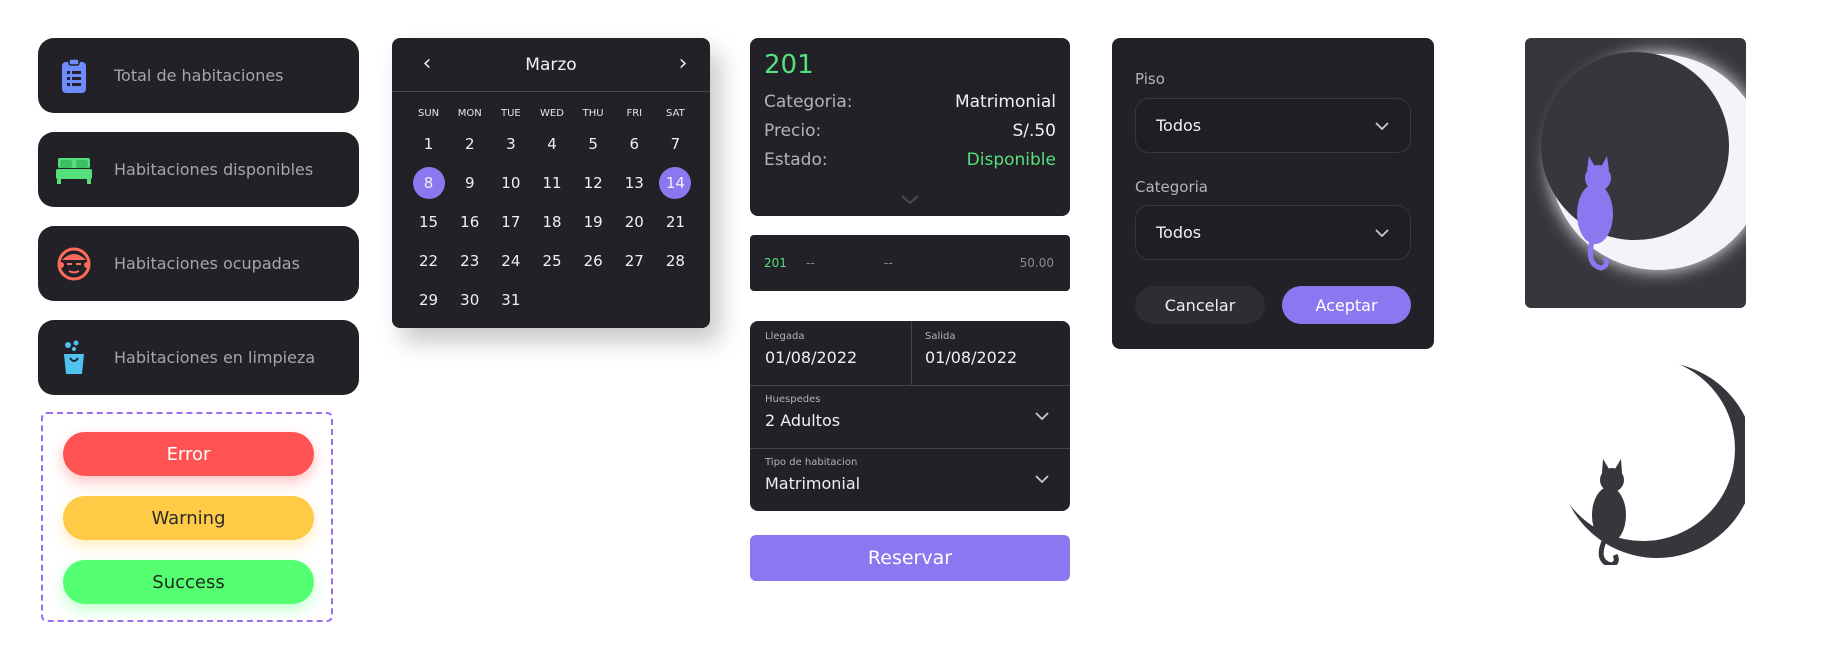  What do you see at coordinates (811, 357) in the screenshot?
I see `arrival-value: 01/08/2022` at bounding box center [811, 357].